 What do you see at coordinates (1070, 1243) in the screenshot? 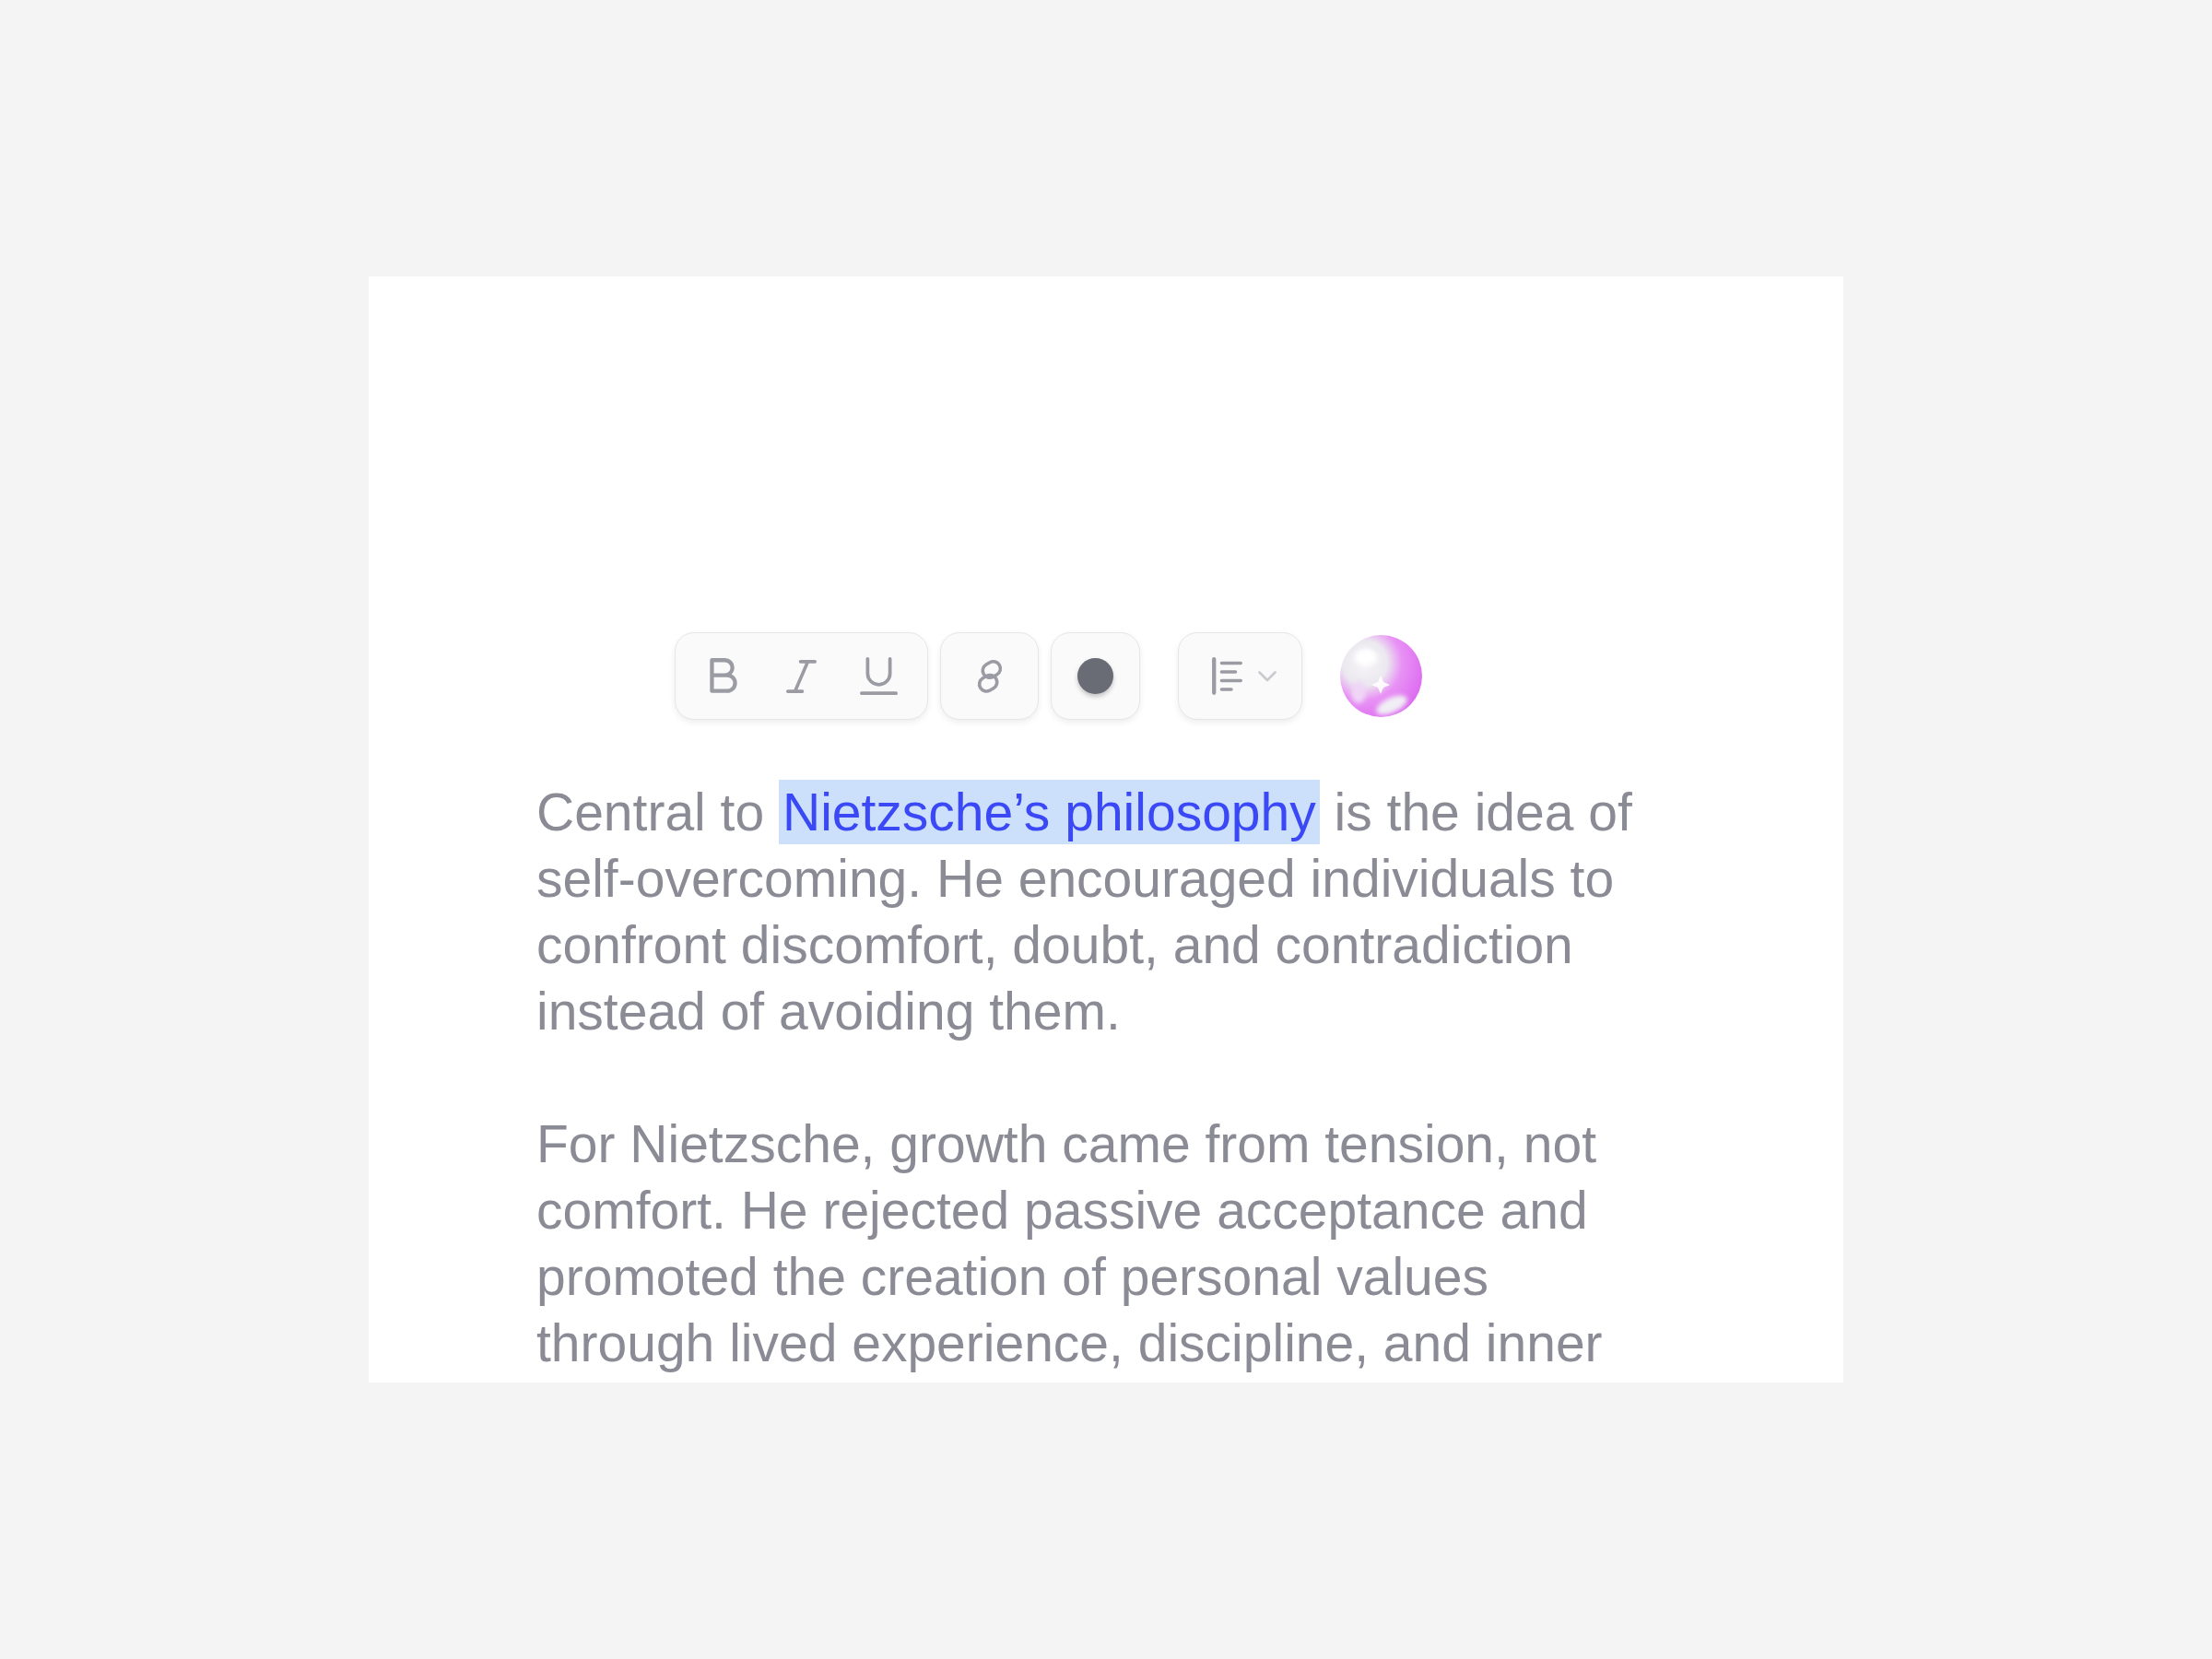
I see `paragraph: For Nietzsche, growth came from tension, not comfort. He rejected passive acceptance and promoted the creation of personal values through lived experience, discipline, and inner` at bounding box center [1070, 1243].